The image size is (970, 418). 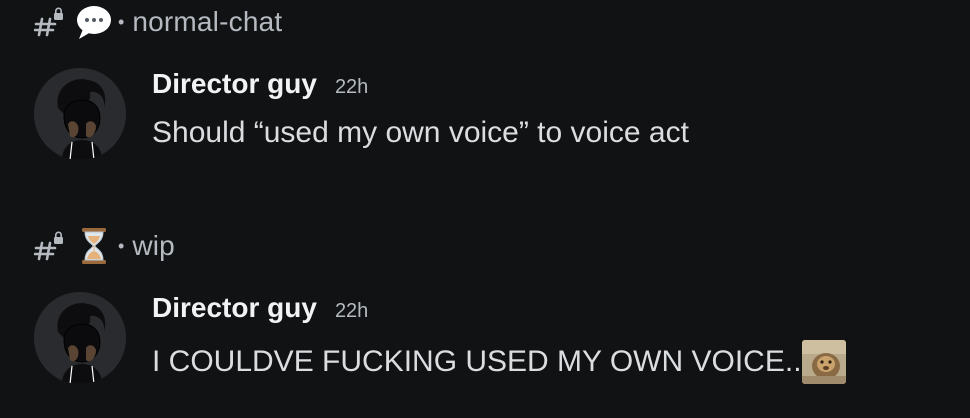 I want to click on channel-name: normal-chat, so click(x=207, y=22).